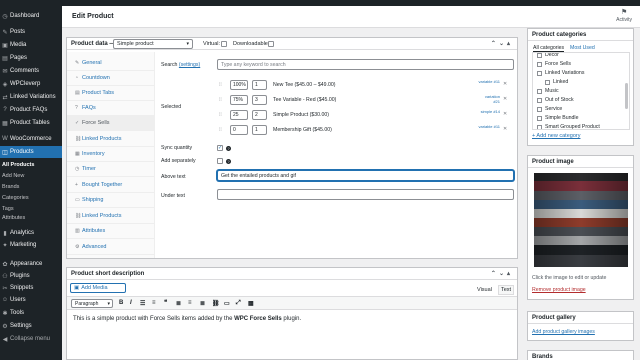  Describe the element at coordinates (568, 126) in the screenshot. I see `category-item: Smart Grouped Product` at that location.